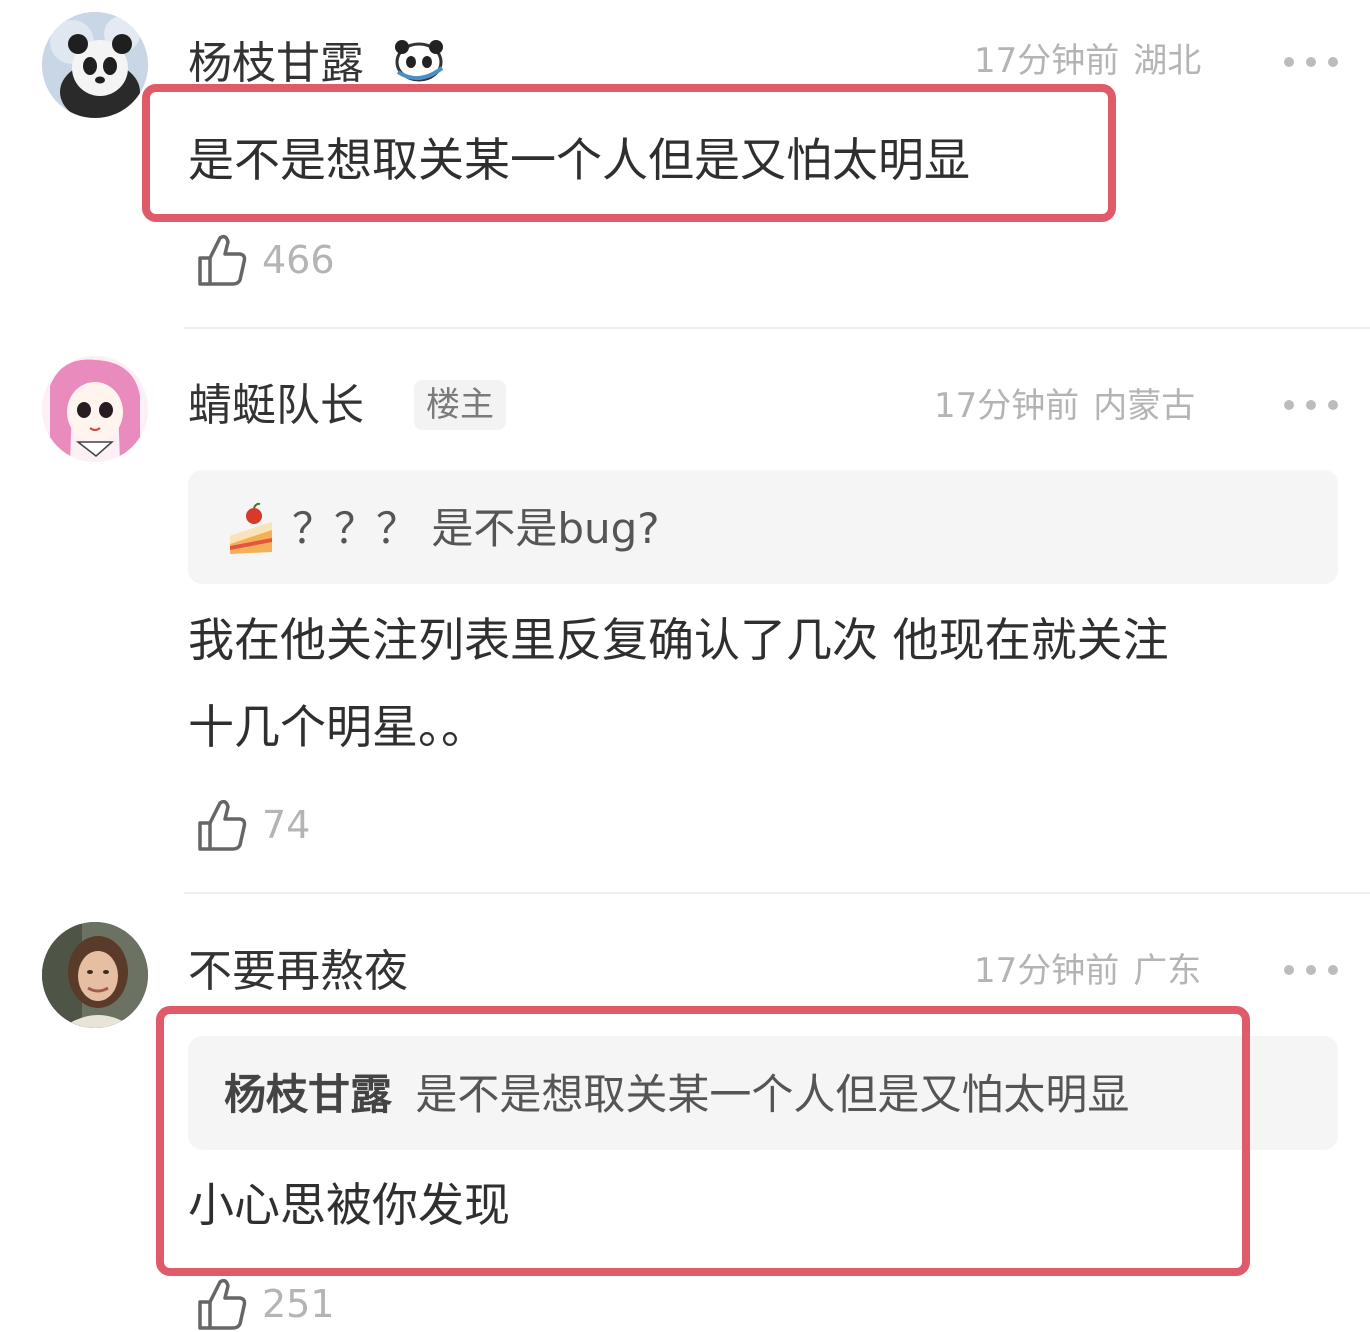 The height and width of the screenshot is (1332, 1370). I want to click on author-badge: 楼主, so click(460, 405).